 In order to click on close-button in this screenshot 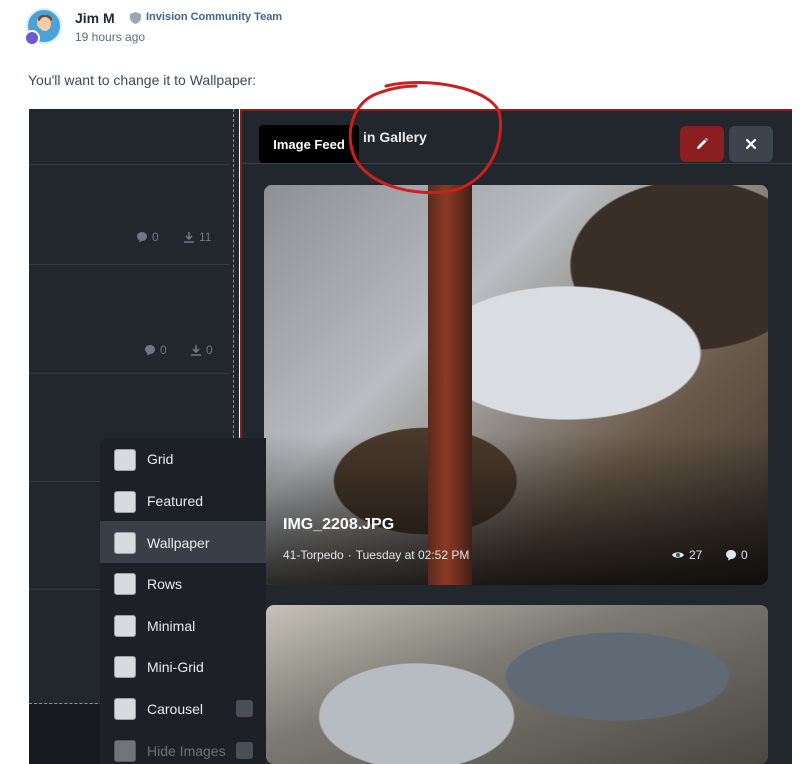, I will do `click(751, 144)`.